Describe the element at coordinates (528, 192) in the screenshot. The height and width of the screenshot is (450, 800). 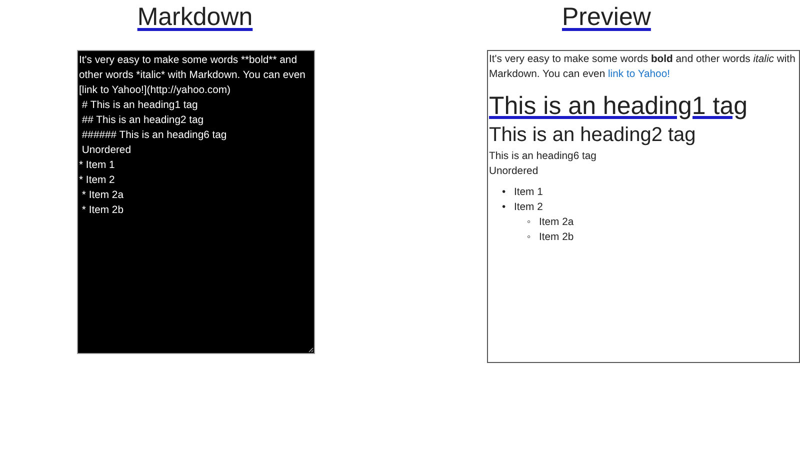
I see `list-item: Item 1` at that location.